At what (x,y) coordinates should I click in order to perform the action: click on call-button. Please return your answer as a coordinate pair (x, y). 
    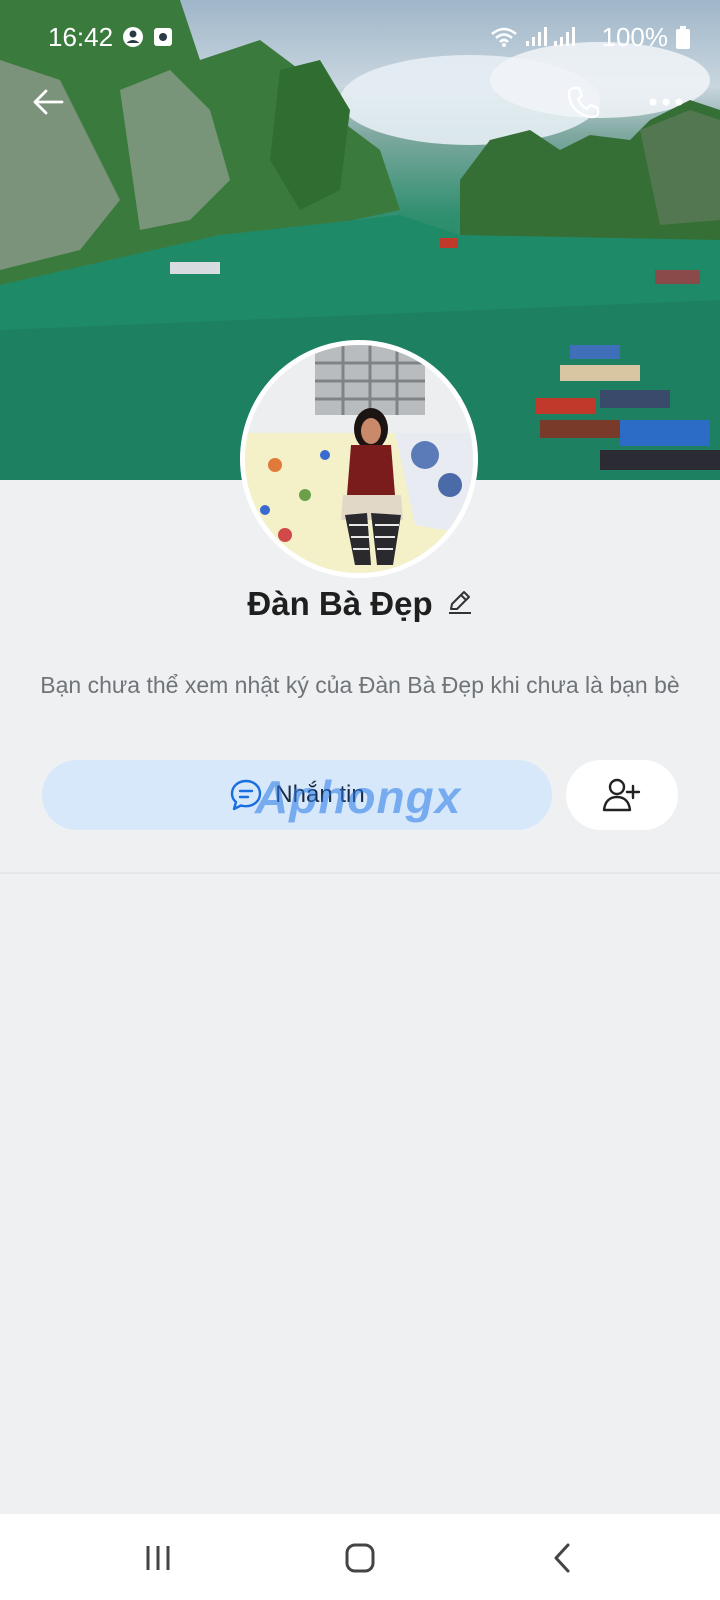
    Looking at the image, I should click on (584, 102).